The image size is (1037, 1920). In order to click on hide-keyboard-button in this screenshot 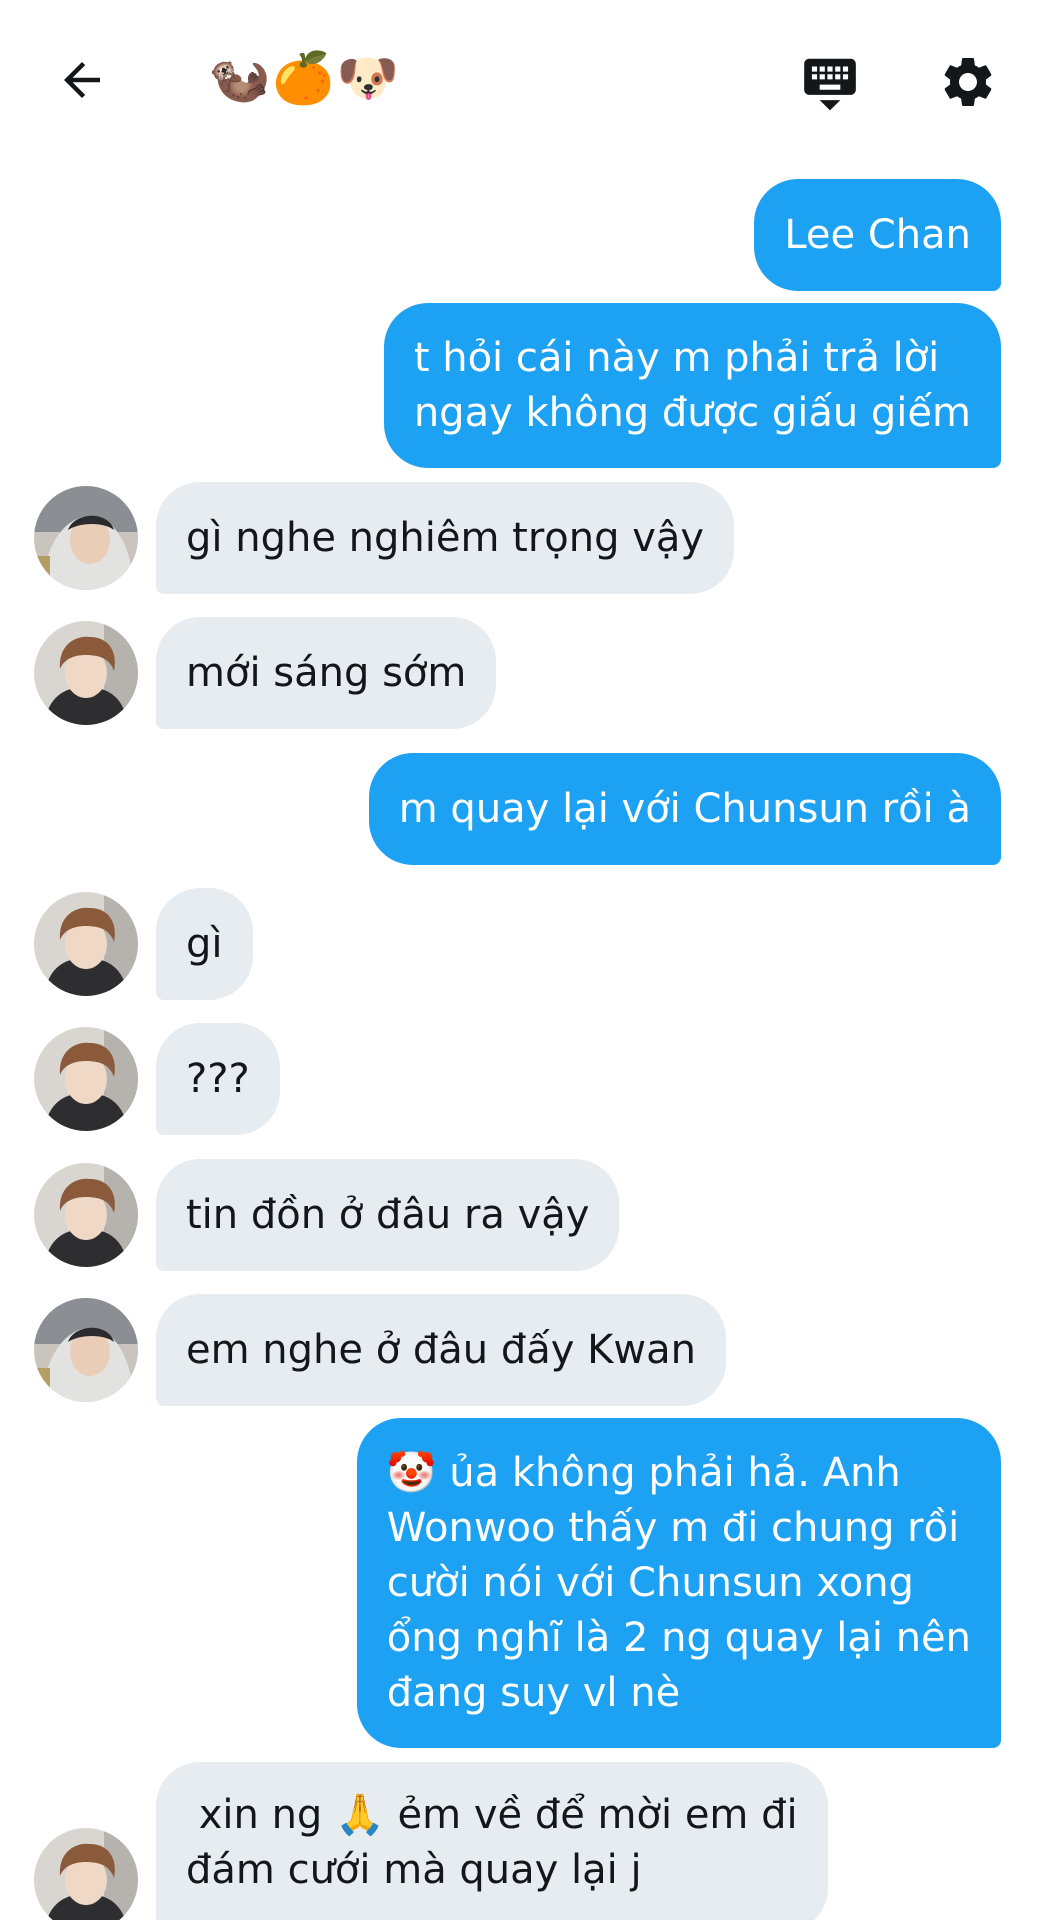, I will do `click(830, 82)`.